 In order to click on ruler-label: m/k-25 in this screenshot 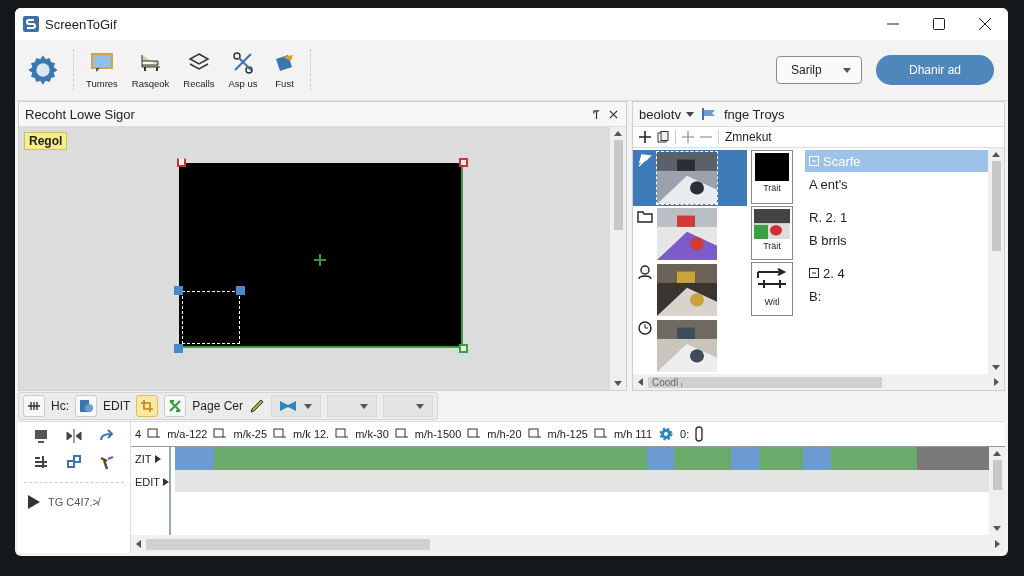, I will do `click(250, 434)`.